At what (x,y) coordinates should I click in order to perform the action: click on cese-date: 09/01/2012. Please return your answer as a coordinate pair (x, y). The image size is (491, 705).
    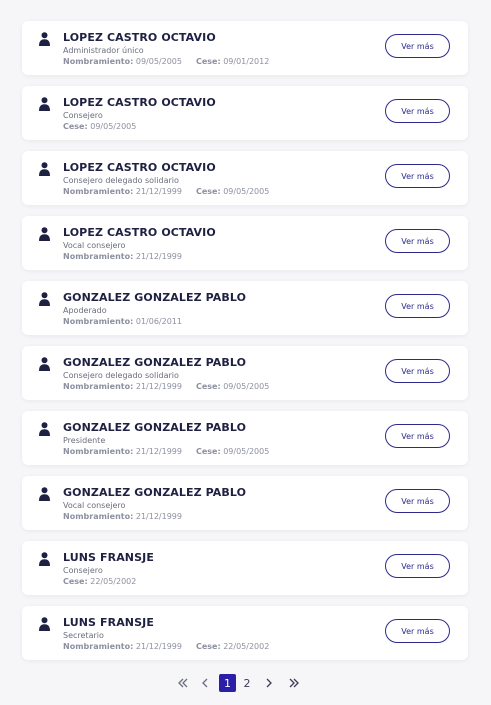
    Looking at the image, I should click on (246, 61).